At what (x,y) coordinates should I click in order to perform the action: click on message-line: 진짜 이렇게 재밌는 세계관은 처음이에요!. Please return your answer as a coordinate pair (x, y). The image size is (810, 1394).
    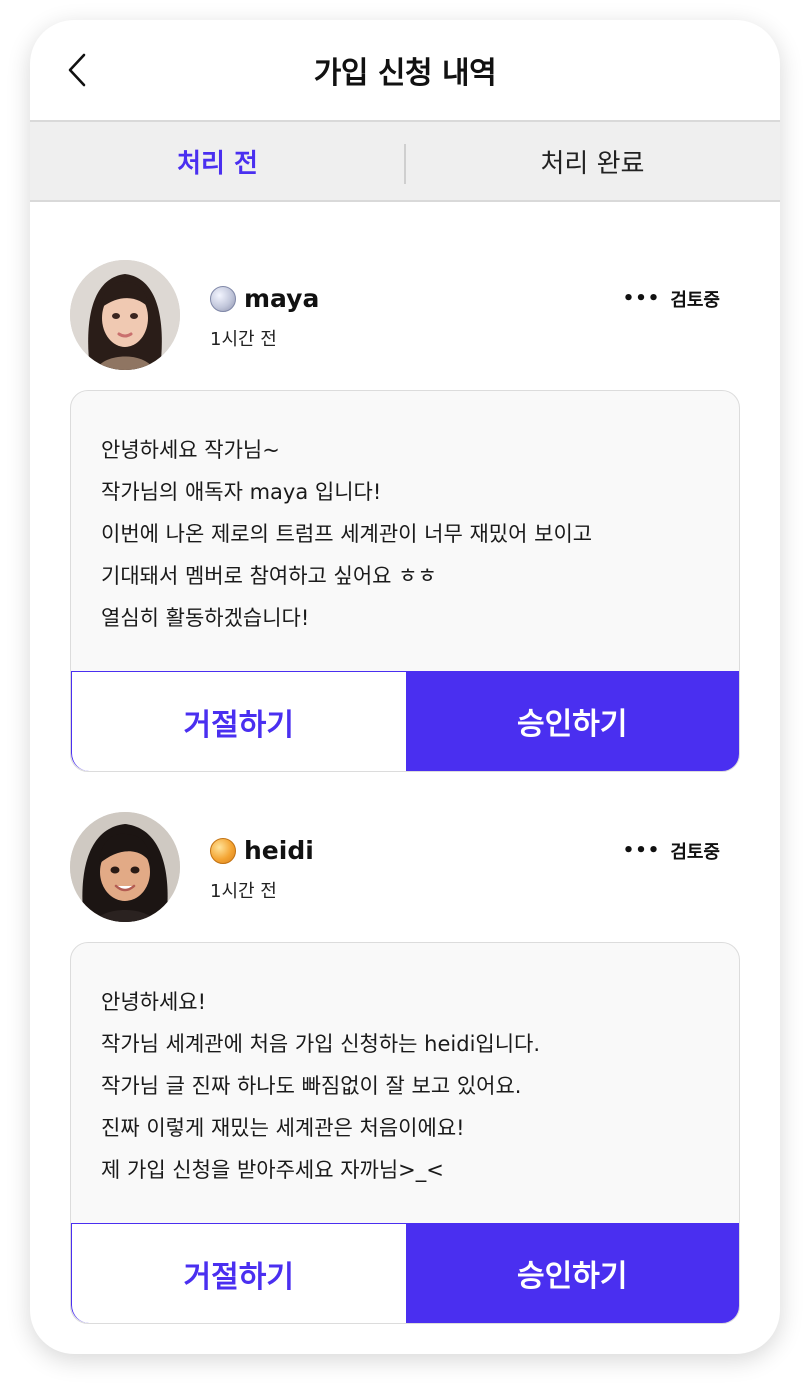
    Looking at the image, I should click on (283, 1128).